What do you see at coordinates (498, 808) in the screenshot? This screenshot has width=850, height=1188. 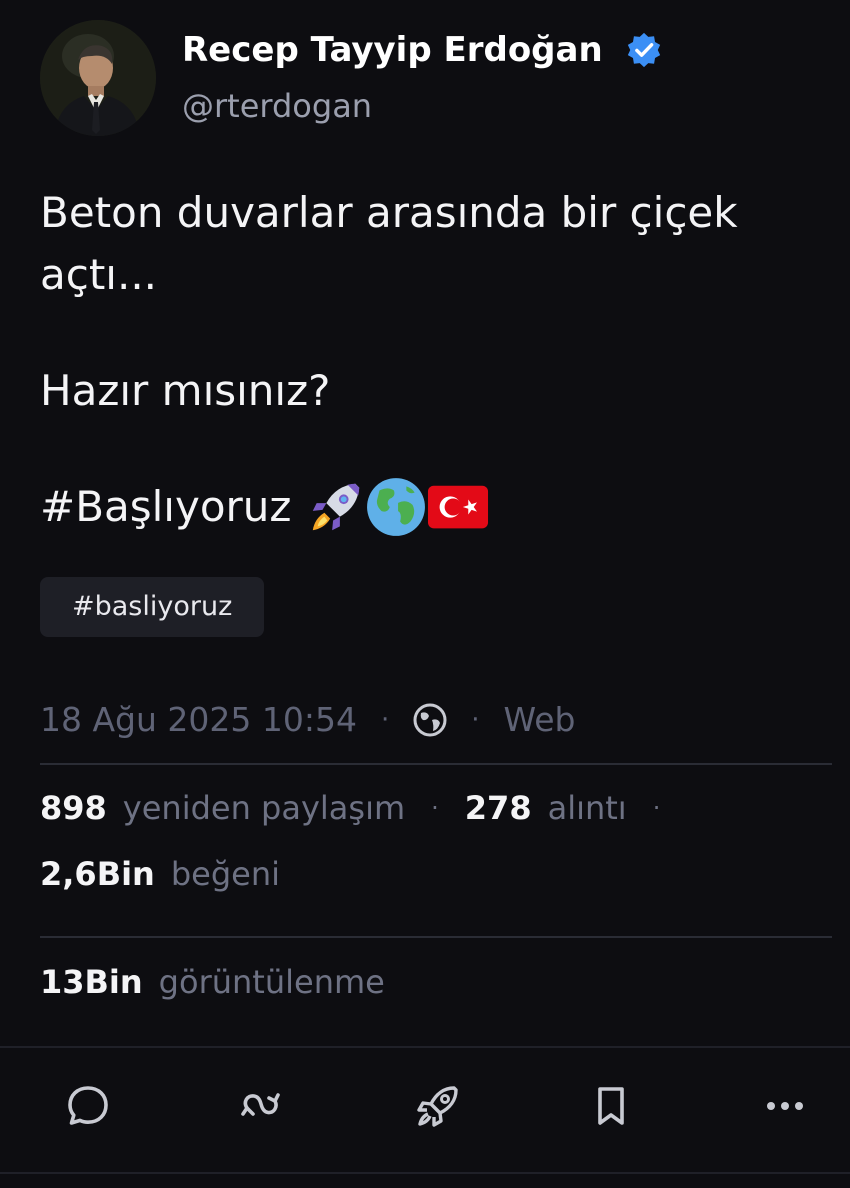 I see `quotes-count: 278` at bounding box center [498, 808].